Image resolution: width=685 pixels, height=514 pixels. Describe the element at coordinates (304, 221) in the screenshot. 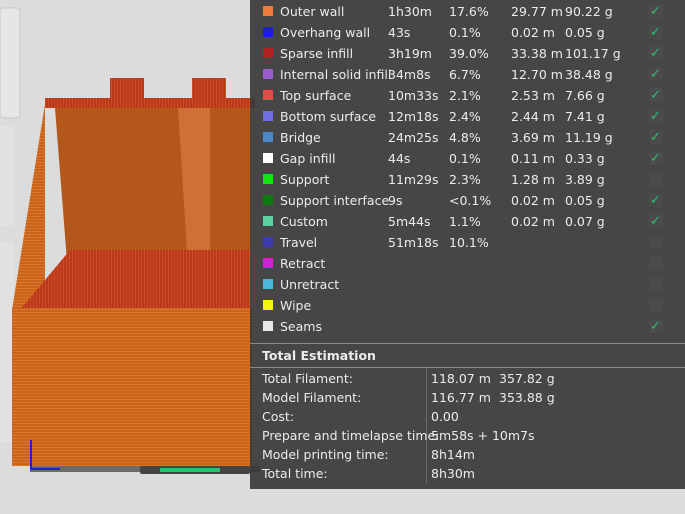

I see `feature-name: Custom` at that location.